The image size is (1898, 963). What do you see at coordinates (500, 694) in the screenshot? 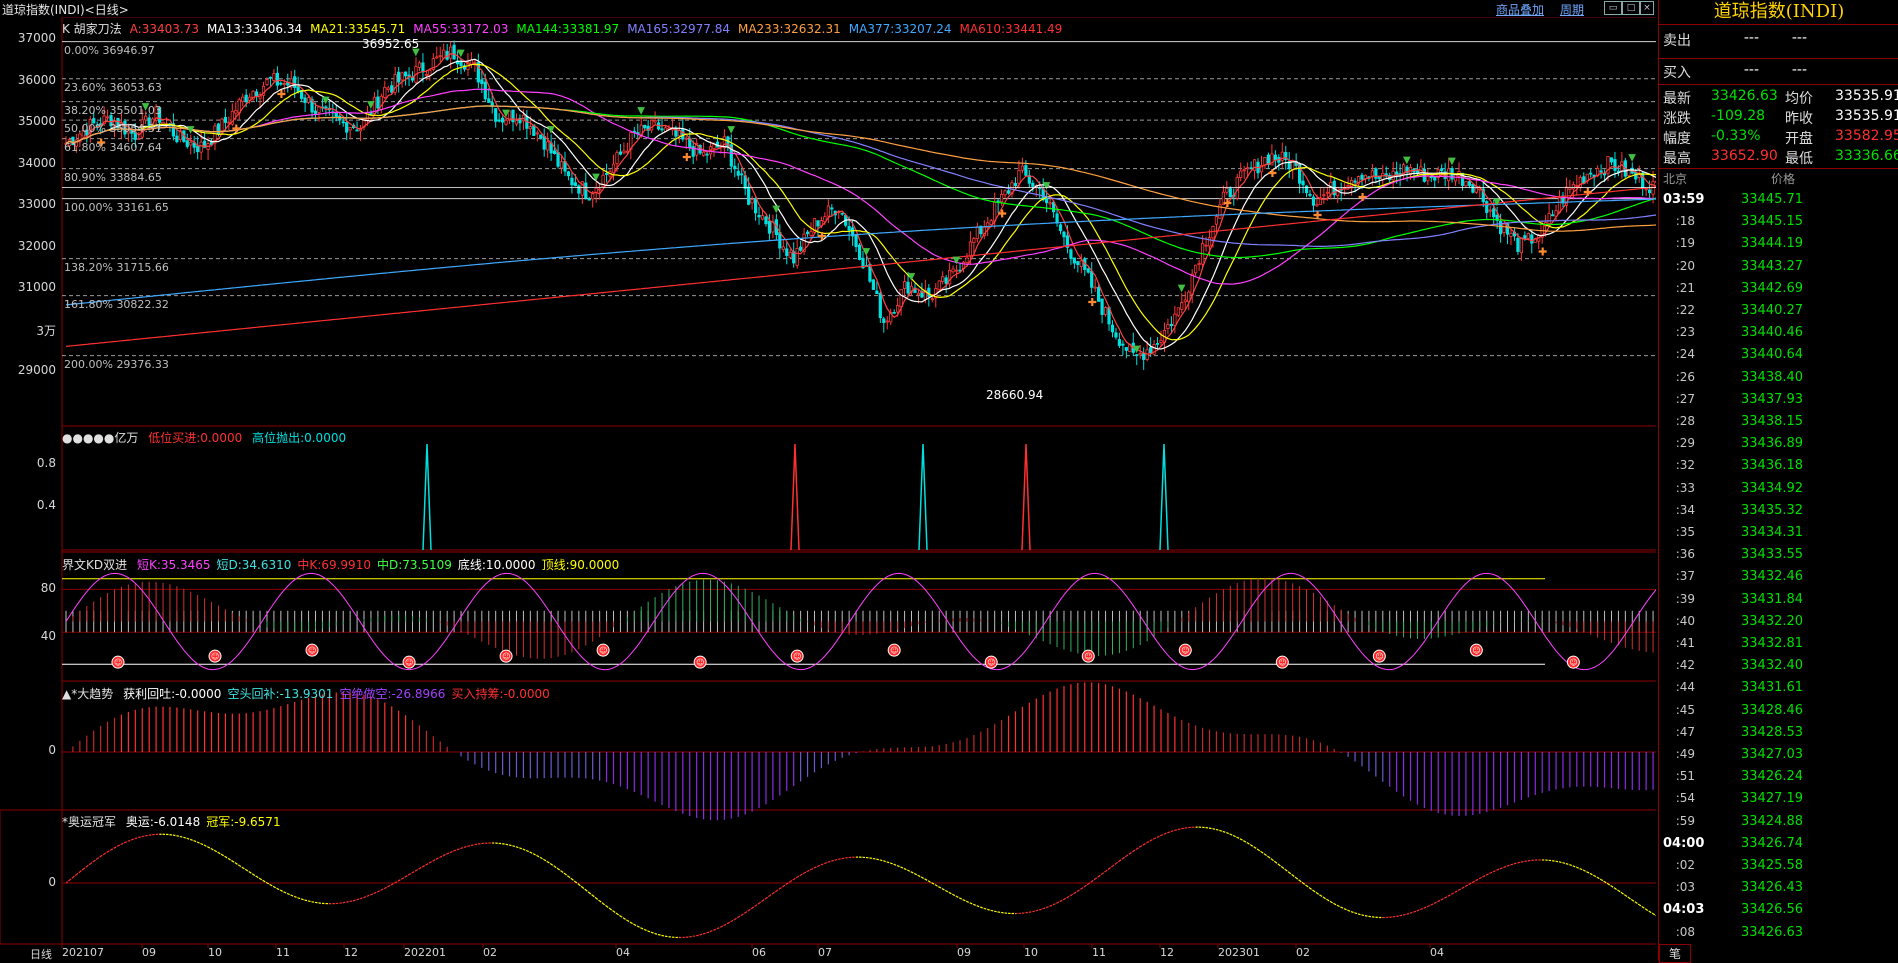
I see `indicator3-field-3: 买入持筹:-0.0000` at bounding box center [500, 694].